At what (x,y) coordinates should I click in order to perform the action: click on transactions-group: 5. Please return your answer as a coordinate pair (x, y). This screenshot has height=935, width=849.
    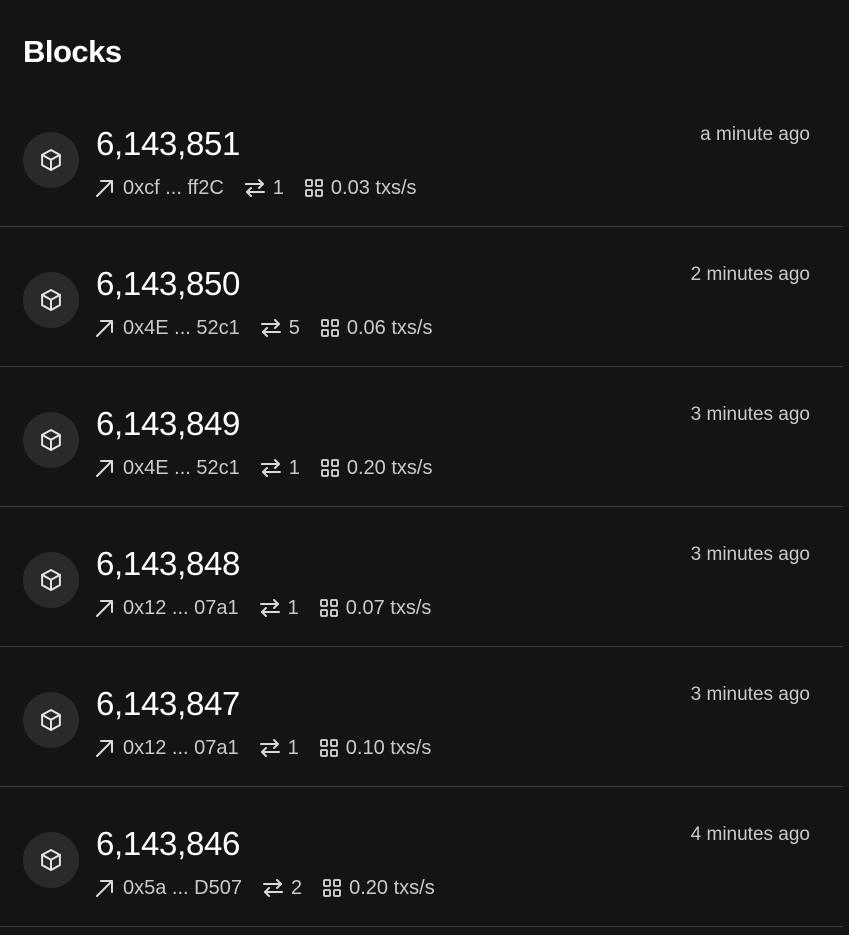
    Looking at the image, I should click on (280, 328).